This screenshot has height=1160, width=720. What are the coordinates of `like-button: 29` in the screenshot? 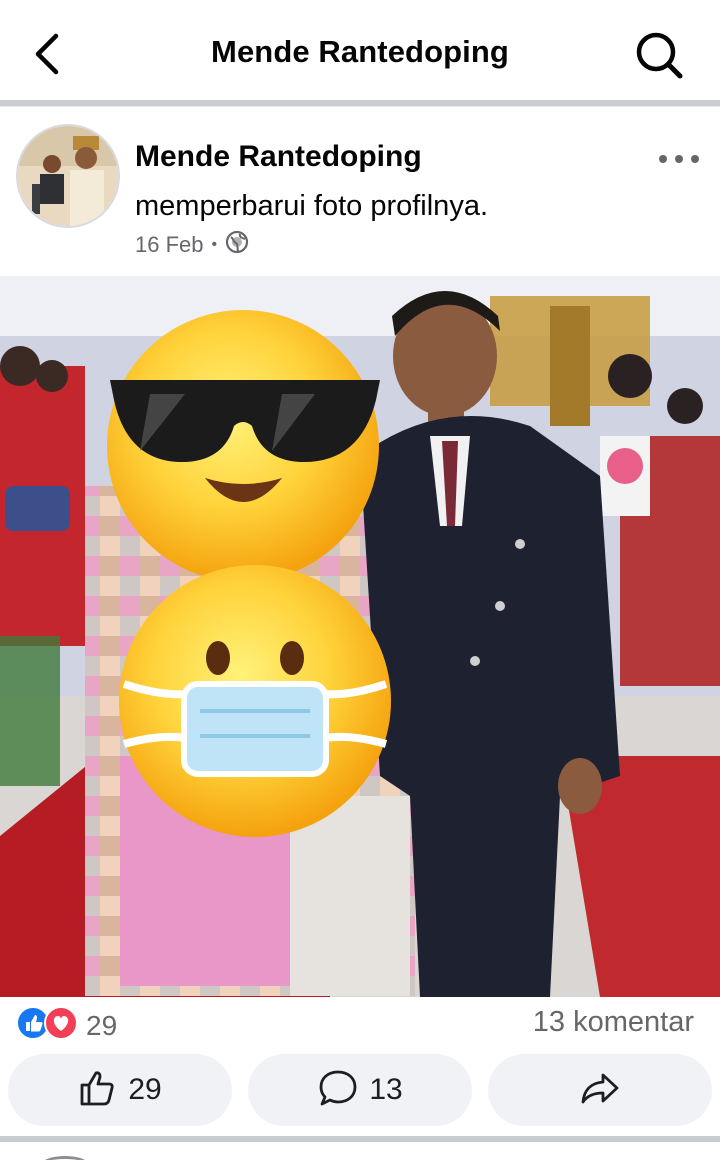 It's located at (120, 1090).